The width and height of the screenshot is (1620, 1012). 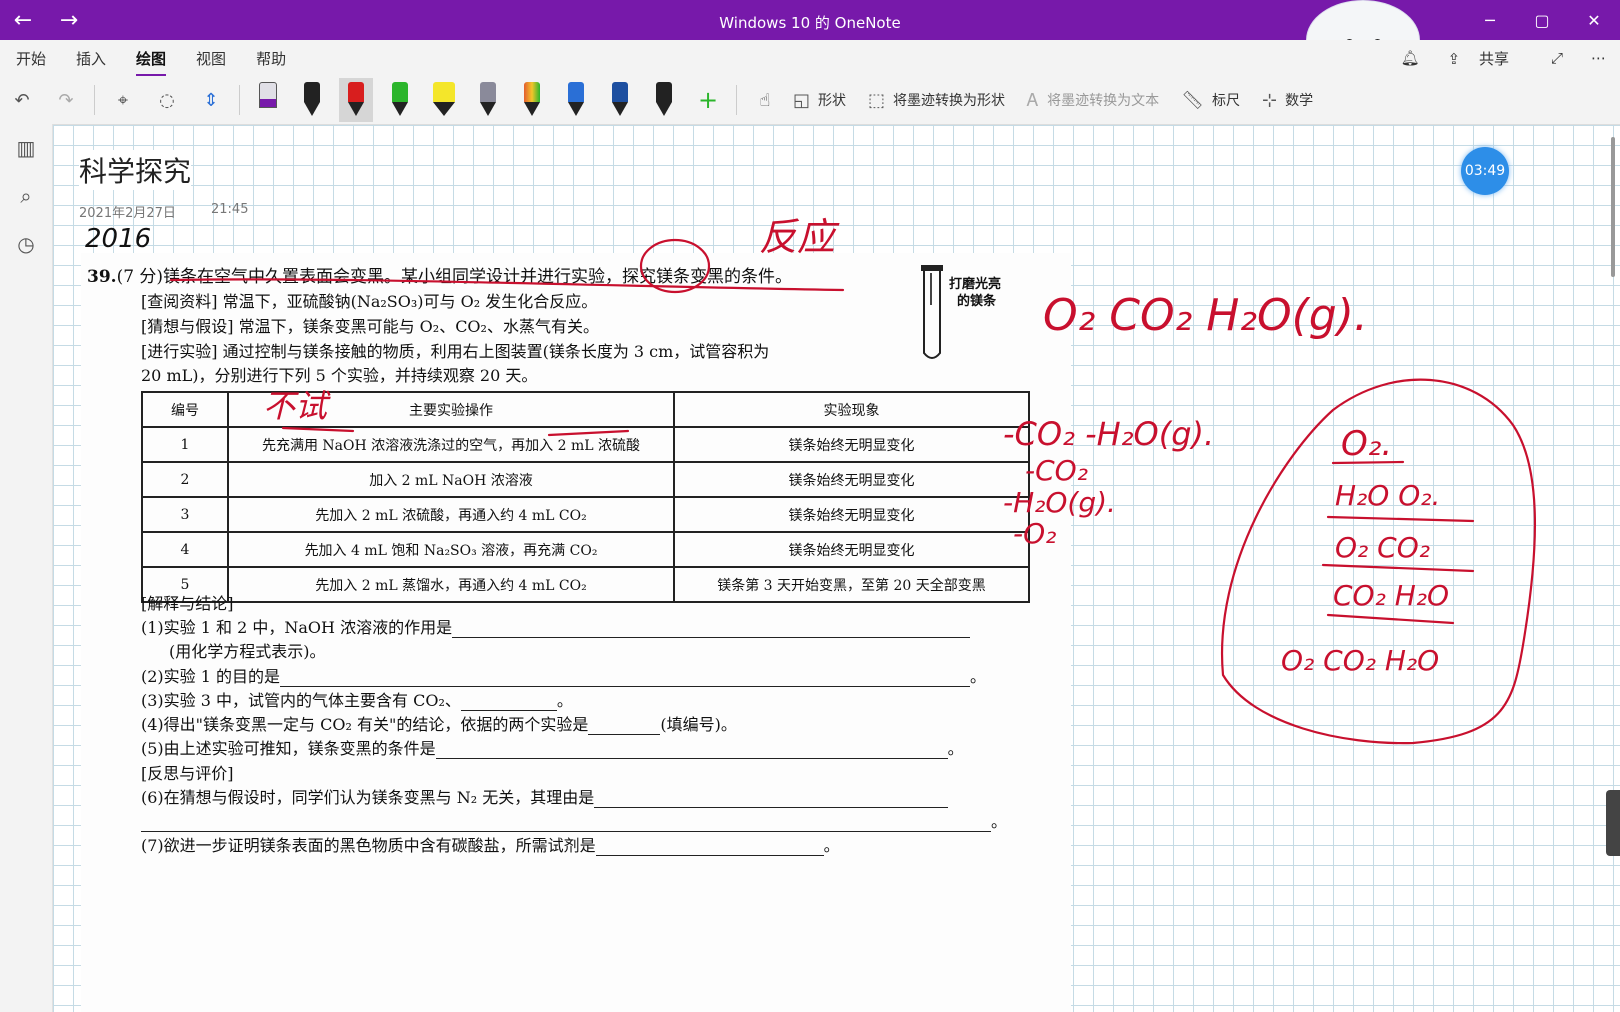 What do you see at coordinates (26, 196) in the screenshot?
I see `search-icon: ⌕` at bounding box center [26, 196].